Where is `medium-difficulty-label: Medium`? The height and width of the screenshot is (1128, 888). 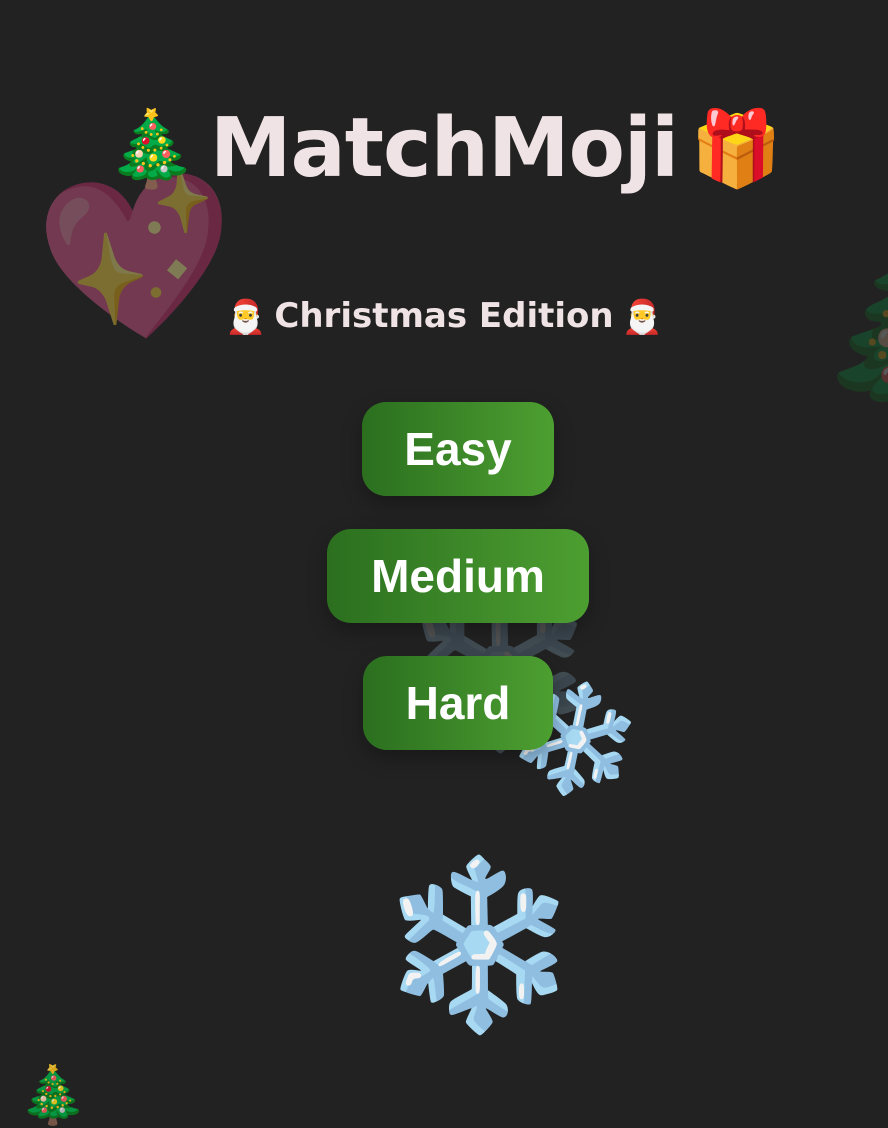 medium-difficulty-label: Medium is located at coordinates (458, 576).